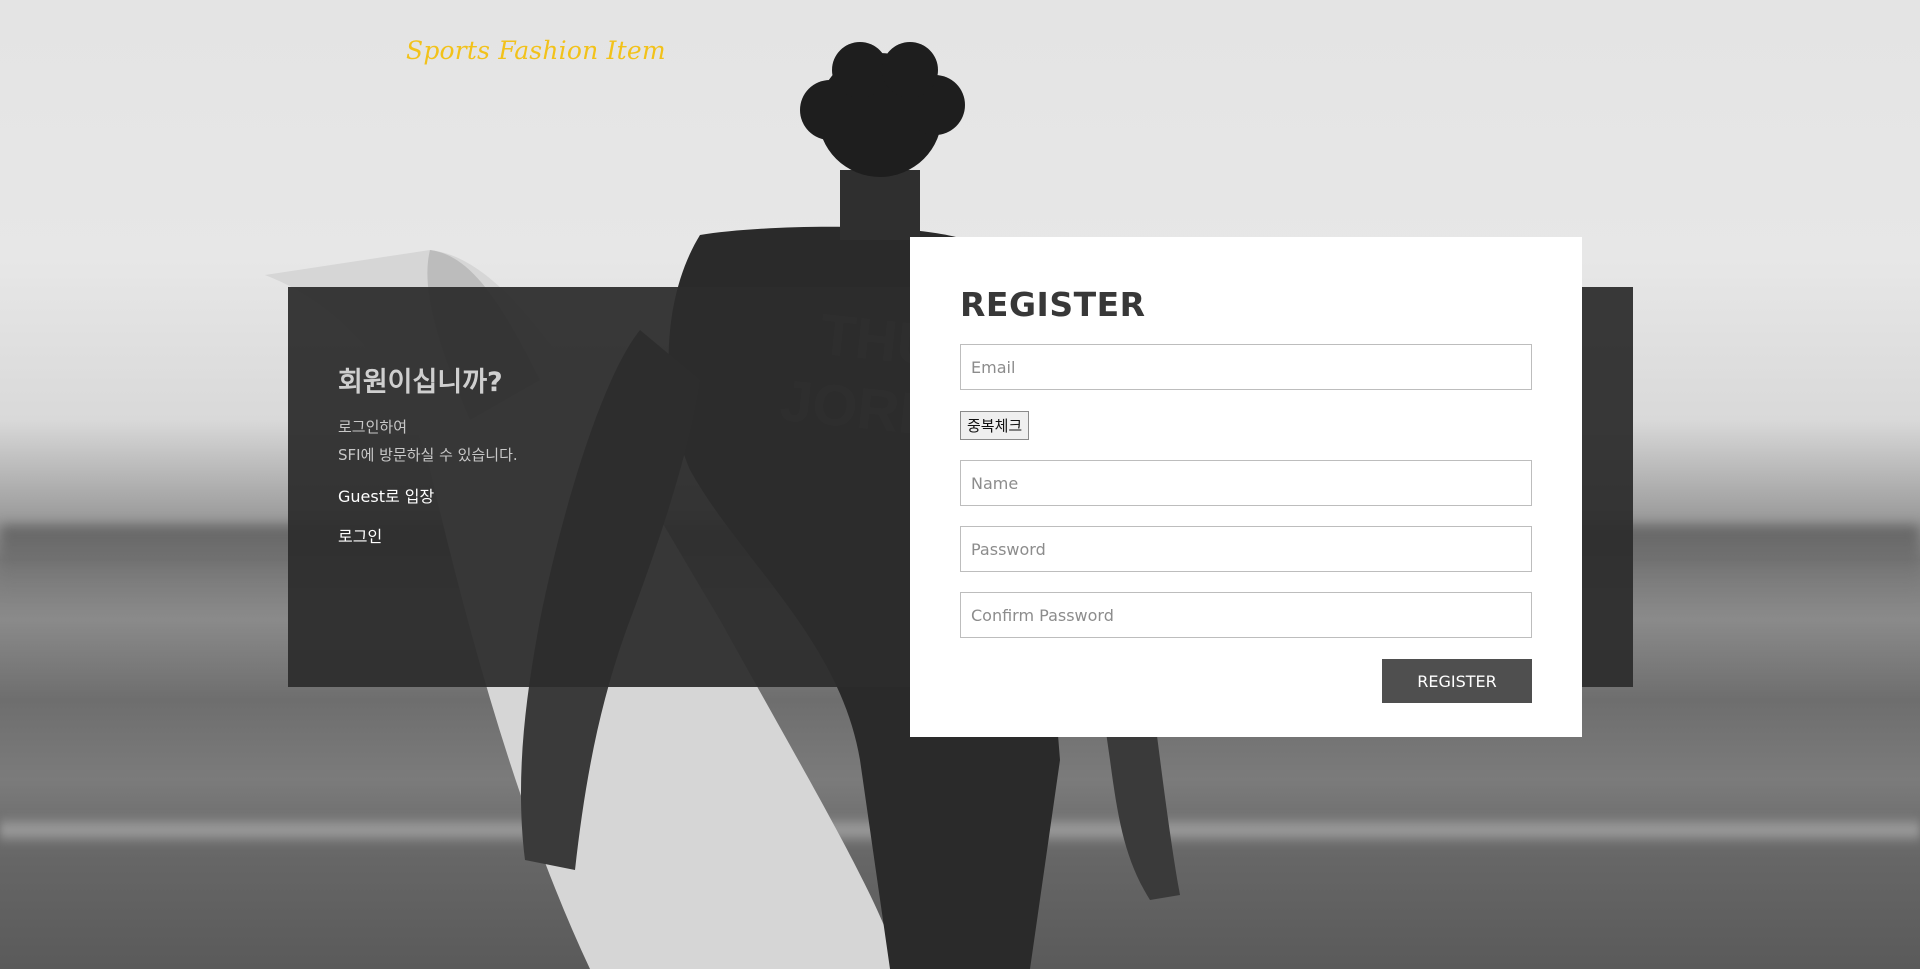 This screenshot has width=1920, height=969. Describe the element at coordinates (598, 495) in the screenshot. I see `guest-enter-link: Guest로 입장` at that location.